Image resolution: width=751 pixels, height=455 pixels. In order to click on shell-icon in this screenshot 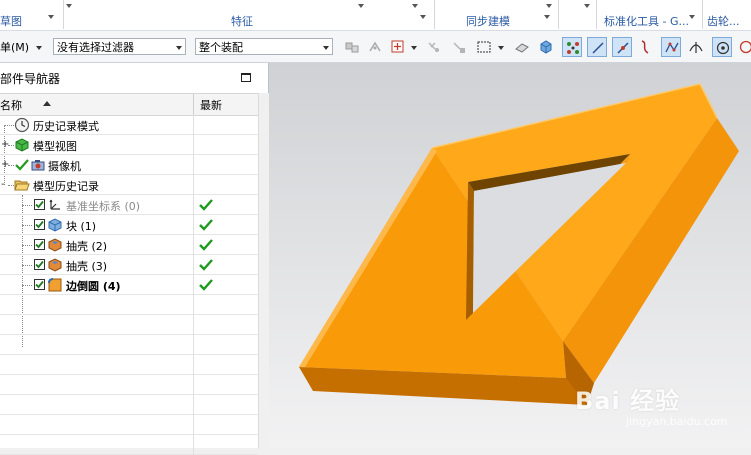, I will do `click(55, 245)`.